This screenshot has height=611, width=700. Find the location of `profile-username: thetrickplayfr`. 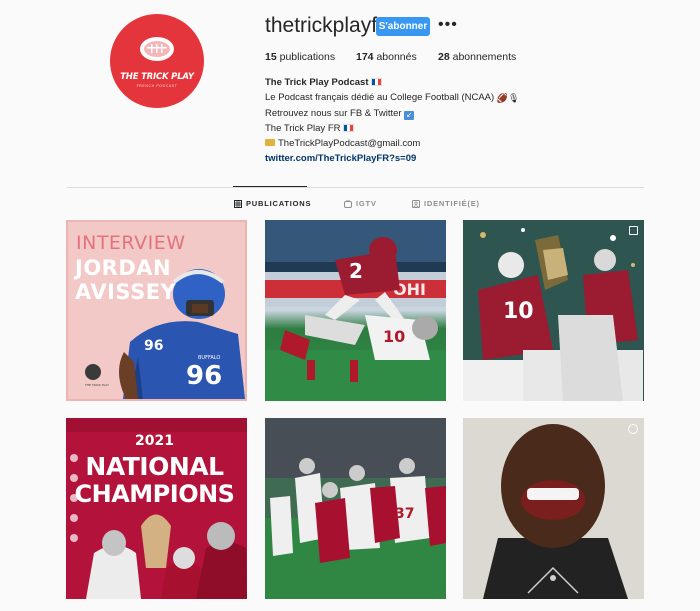

profile-username: thetrickplayfr is located at coordinates (325, 25).